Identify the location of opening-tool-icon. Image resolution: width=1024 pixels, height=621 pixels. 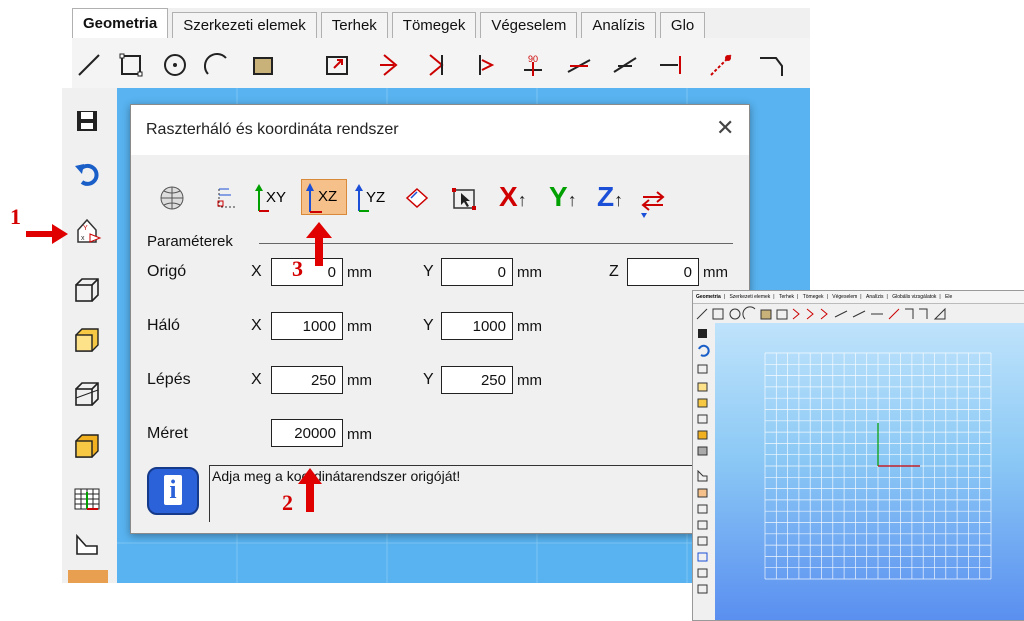
(337, 65).